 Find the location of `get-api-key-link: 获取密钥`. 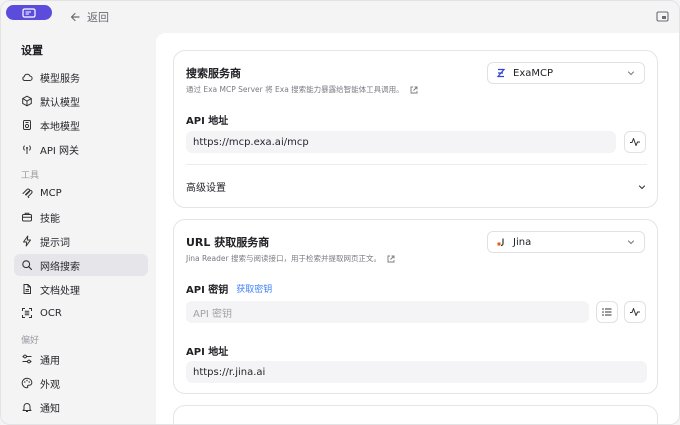

get-api-key-link: 获取密钥 is located at coordinates (254, 288).